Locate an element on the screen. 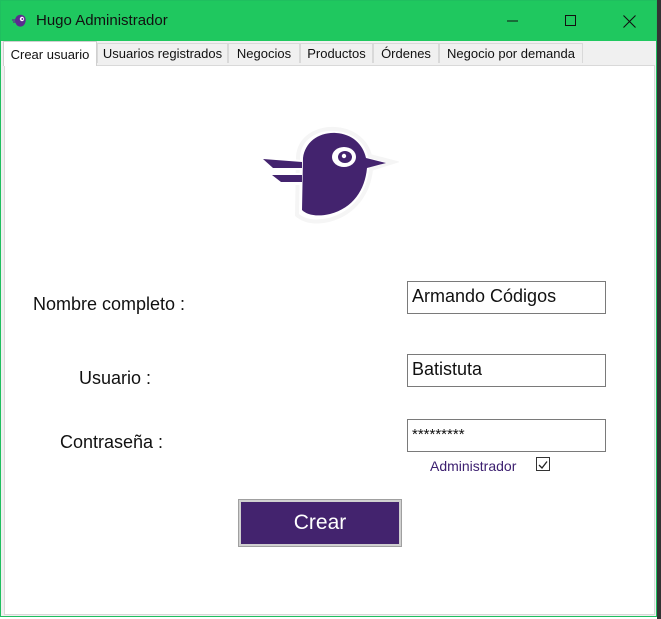  checkmark-icon is located at coordinates (543, 465).